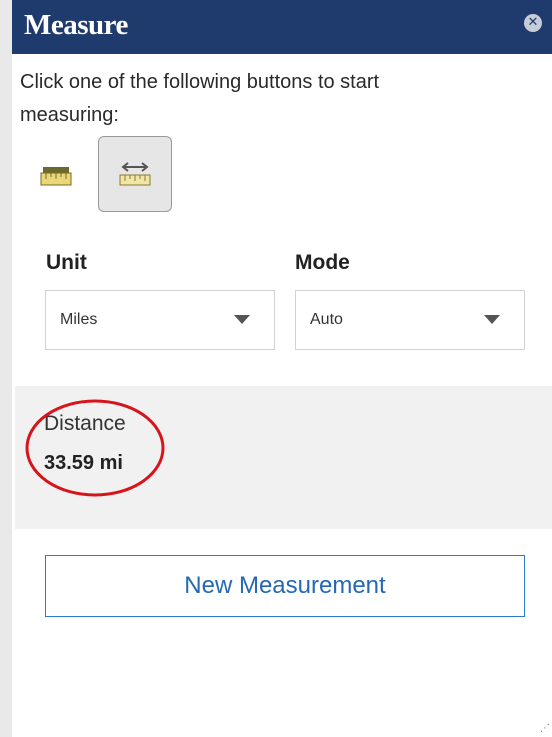  I want to click on result-label: Distance, so click(85, 423).